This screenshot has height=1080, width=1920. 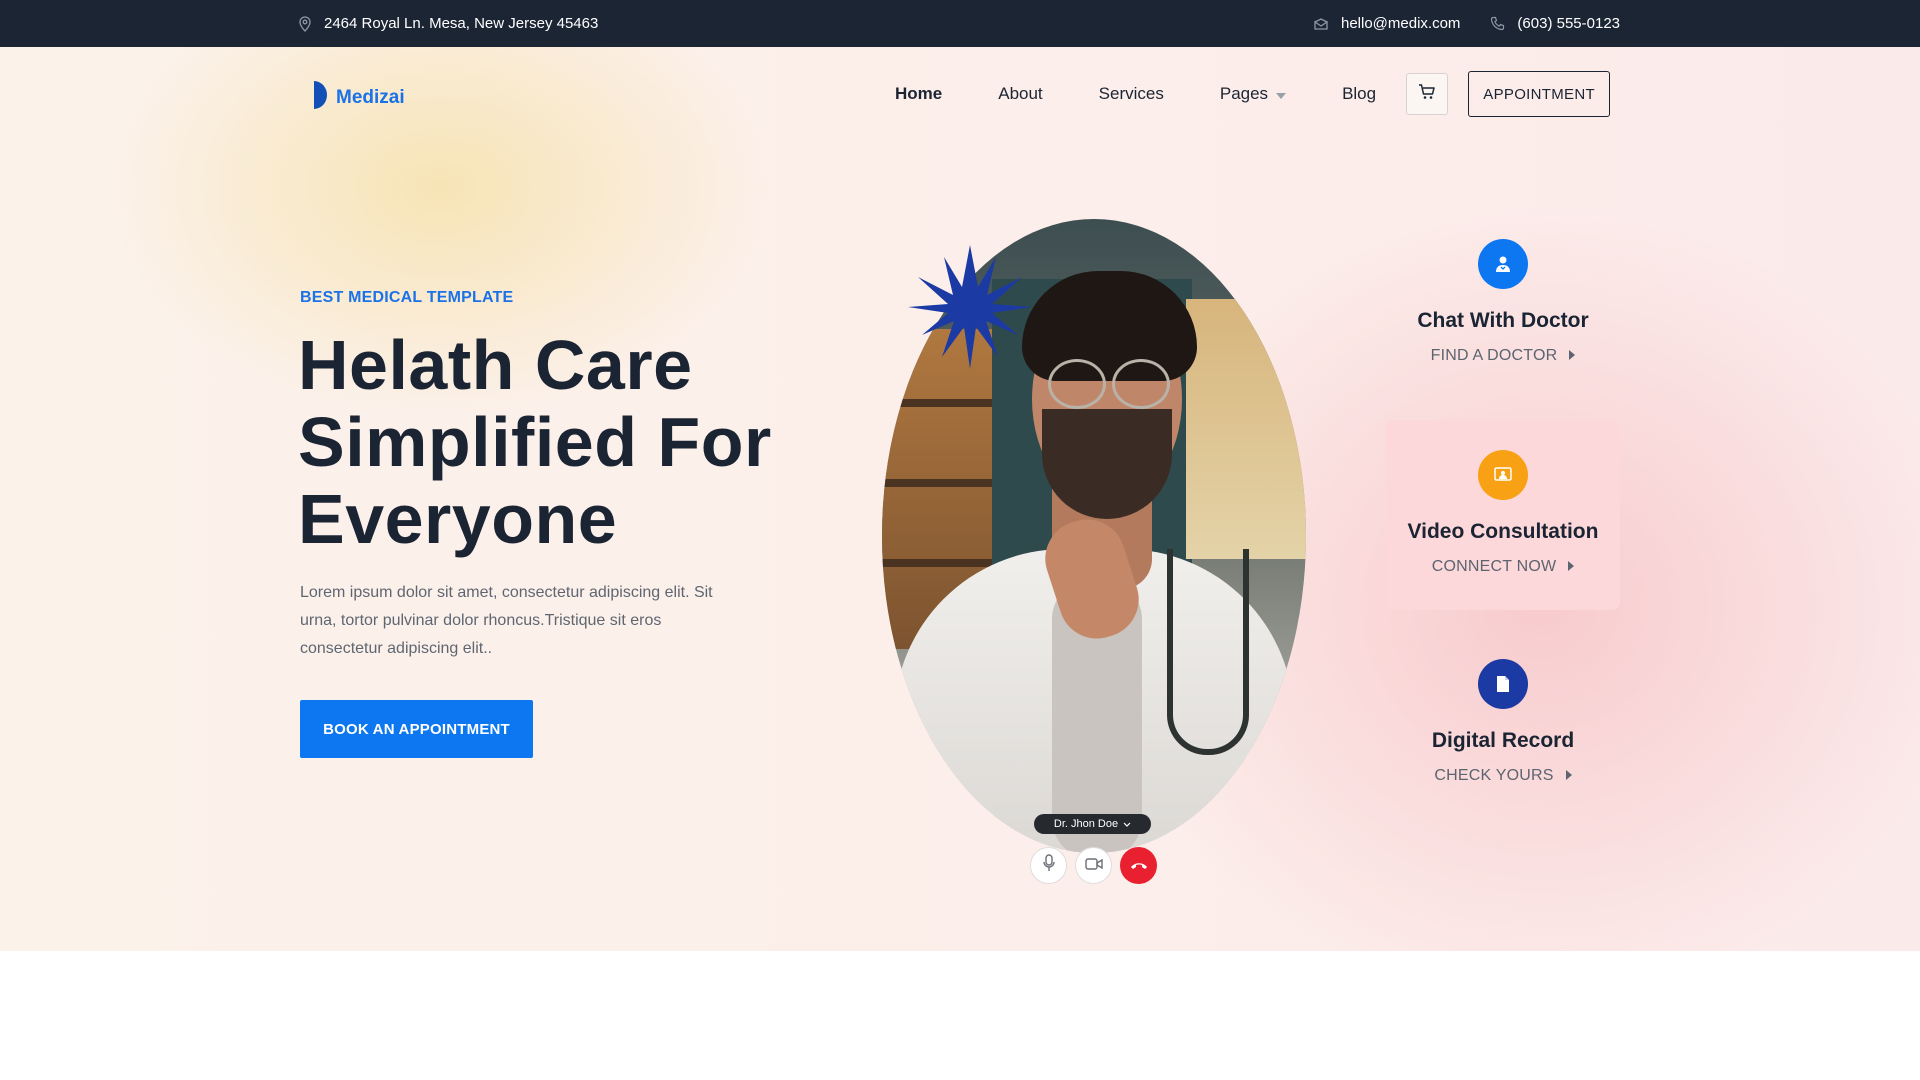 What do you see at coordinates (1568, 23) in the screenshot?
I see `phone-text: (603) 555-0123` at bounding box center [1568, 23].